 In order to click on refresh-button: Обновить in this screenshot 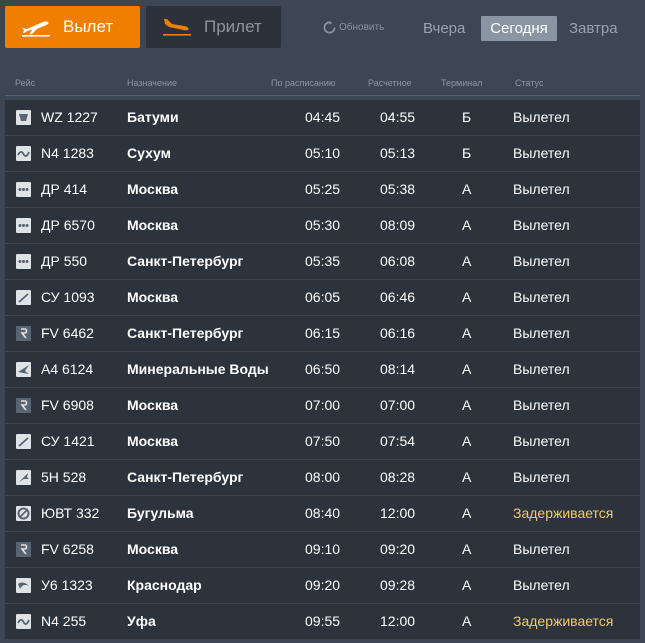, I will do `click(353, 27)`.